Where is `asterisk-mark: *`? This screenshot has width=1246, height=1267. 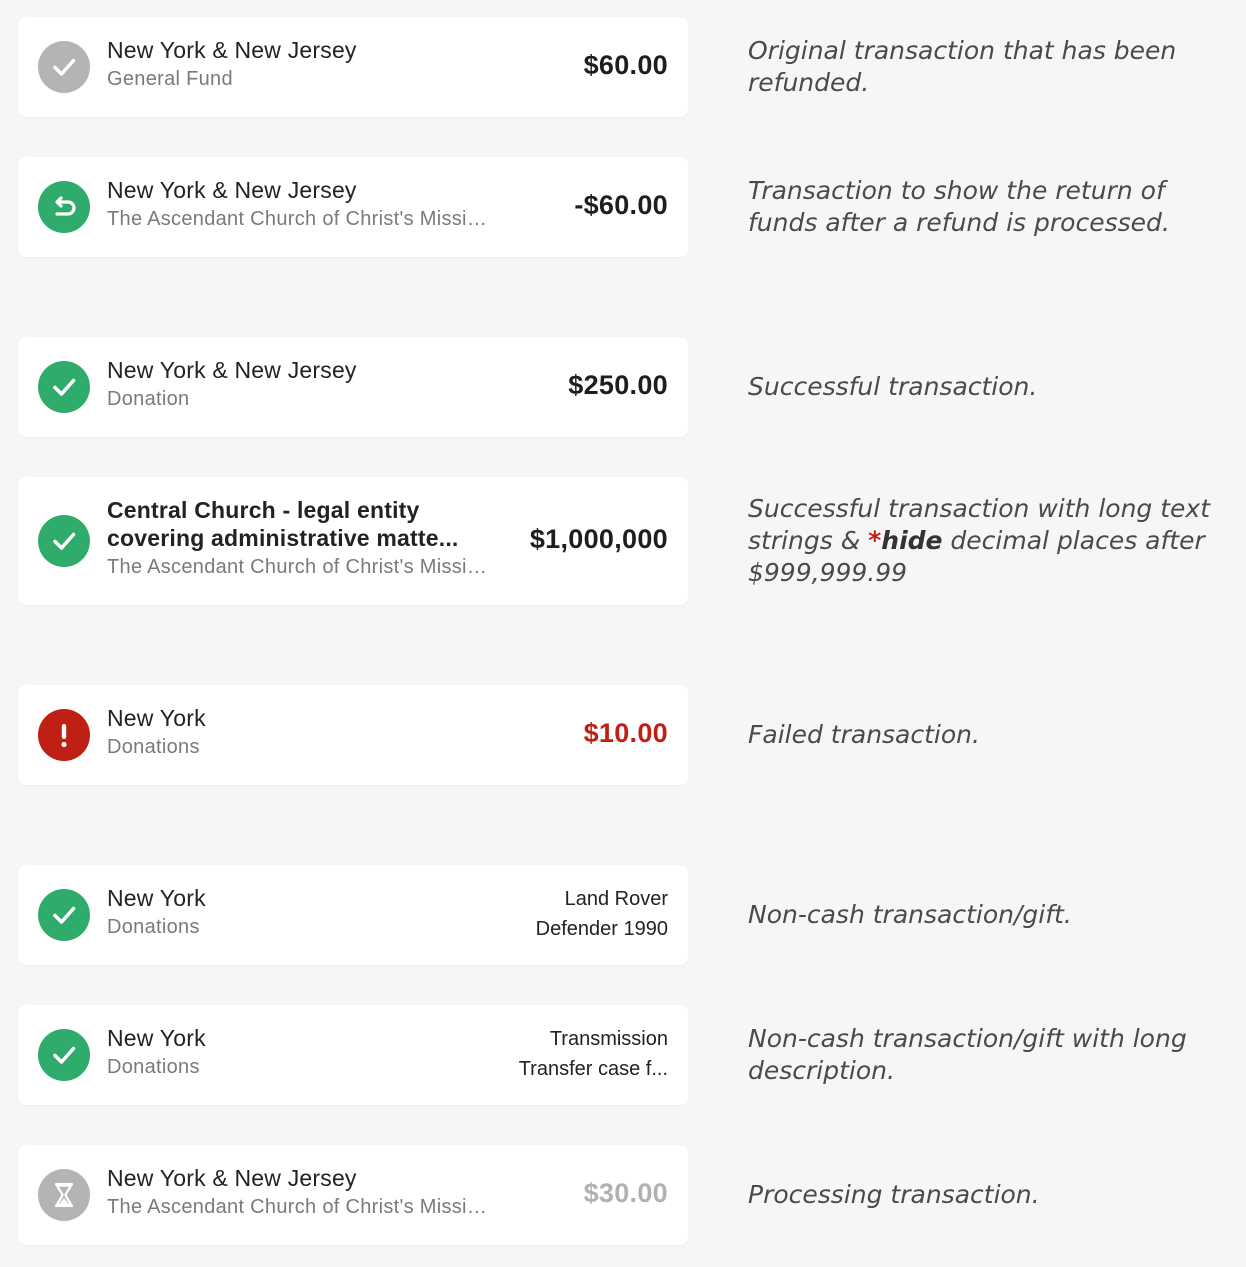
asterisk-mark: * is located at coordinates (875, 540).